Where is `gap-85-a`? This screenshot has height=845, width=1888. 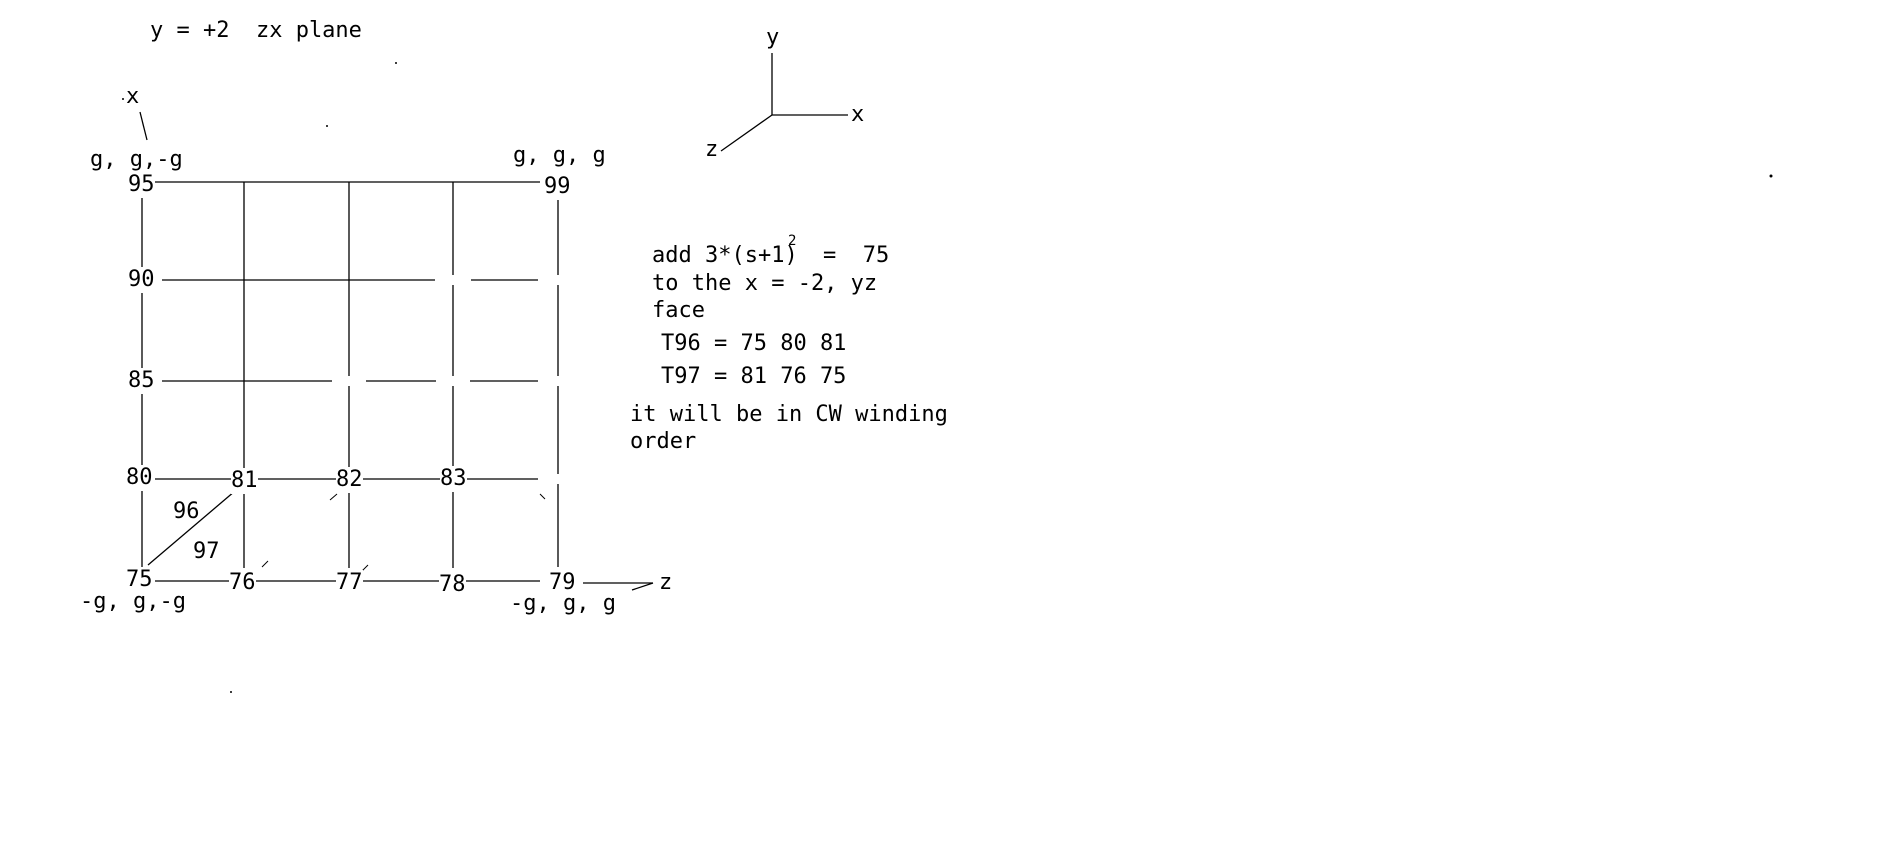
gap-85-a is located at coordinates (349, 381).